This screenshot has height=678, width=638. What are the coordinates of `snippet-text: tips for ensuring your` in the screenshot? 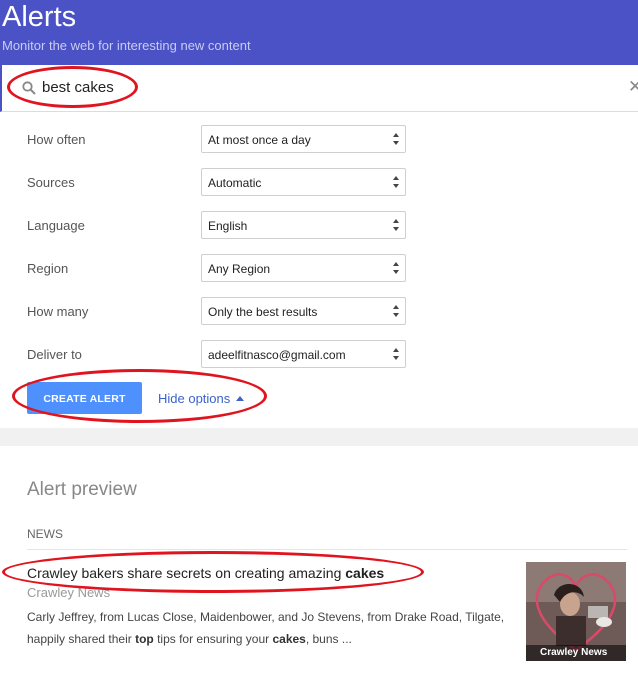 It's located at (213, 639).